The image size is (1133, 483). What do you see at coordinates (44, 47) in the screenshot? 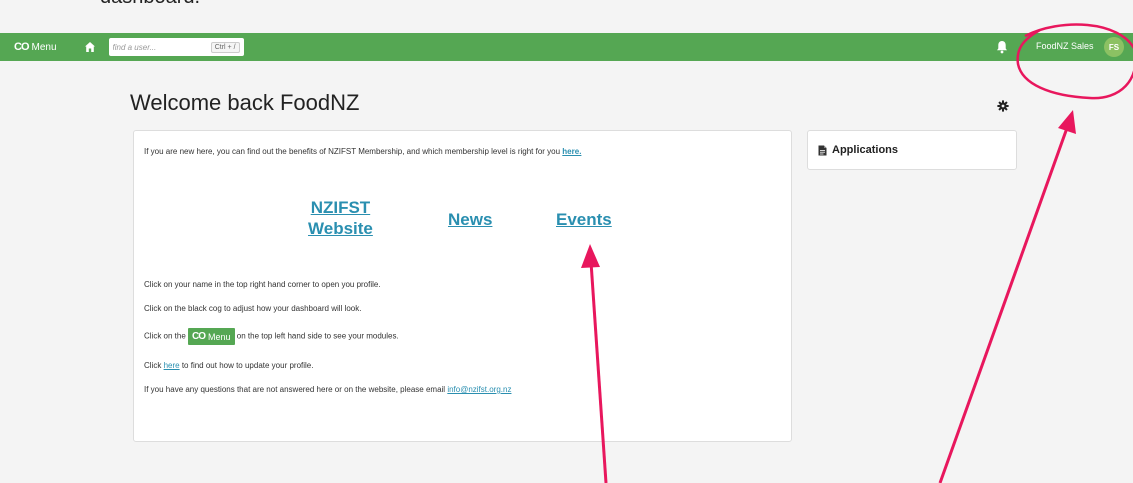
I see `menu-label: Menu` at bounding box center [44, 47].